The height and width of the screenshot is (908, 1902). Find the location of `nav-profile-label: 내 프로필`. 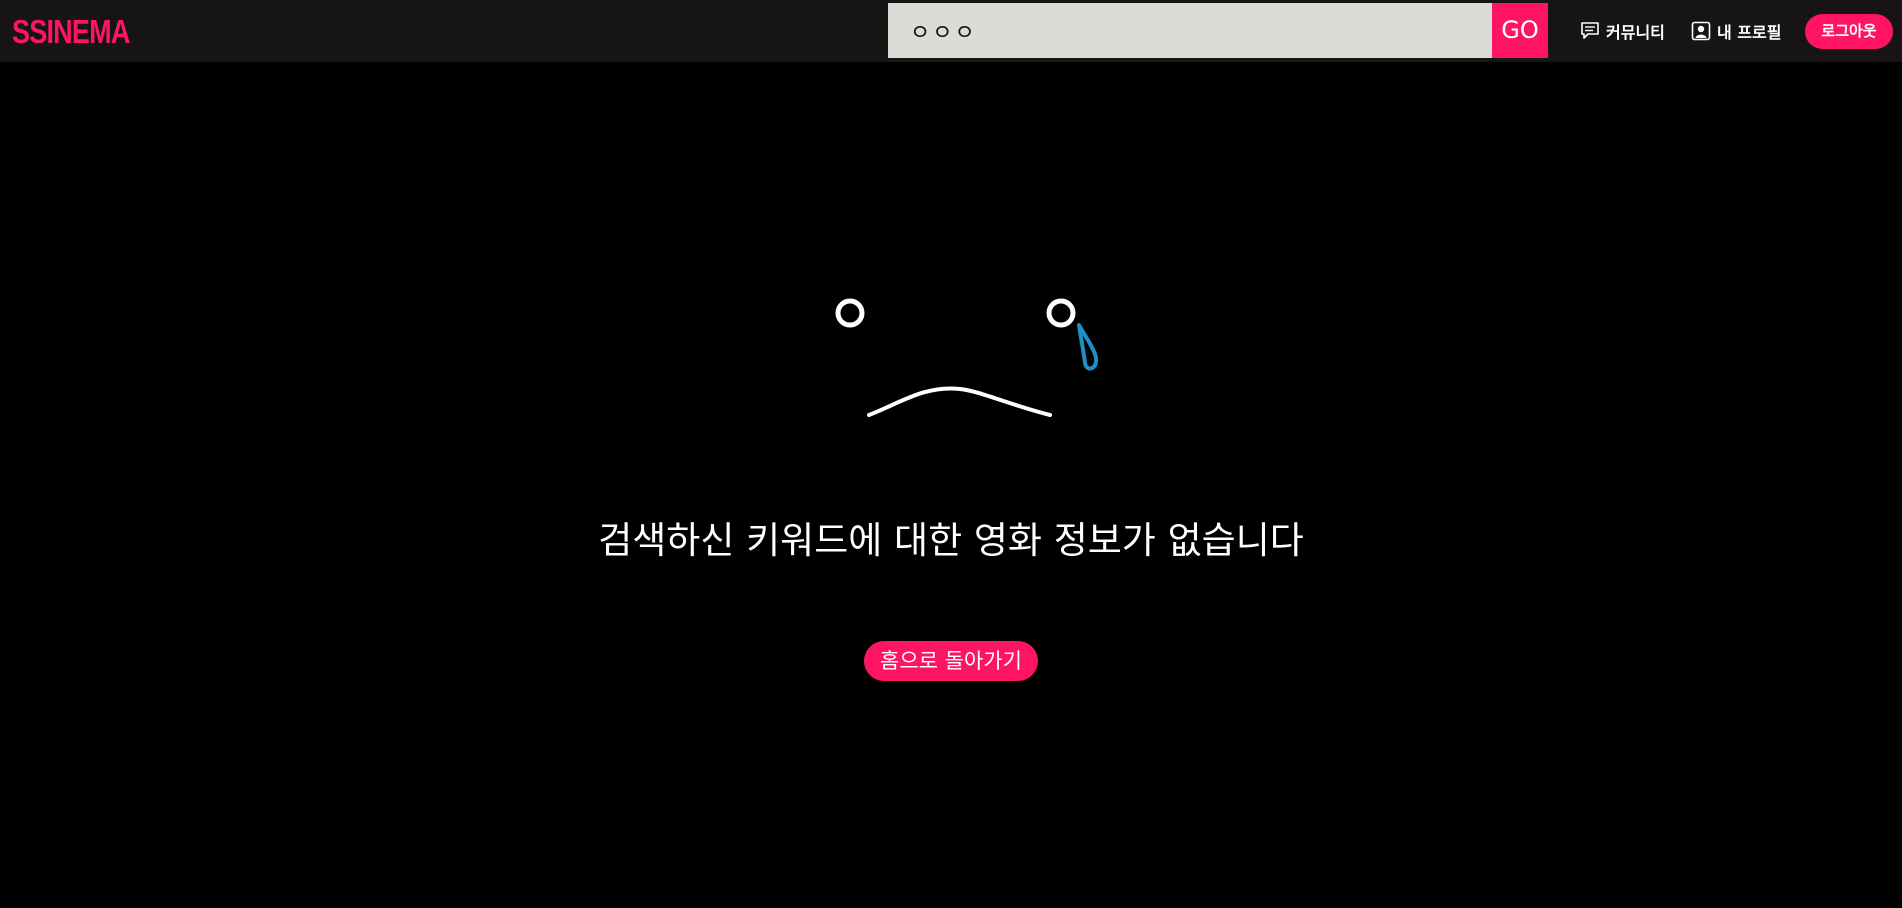

nav-profile-label: 내 프로필 is located at coordinates (1749, 32).